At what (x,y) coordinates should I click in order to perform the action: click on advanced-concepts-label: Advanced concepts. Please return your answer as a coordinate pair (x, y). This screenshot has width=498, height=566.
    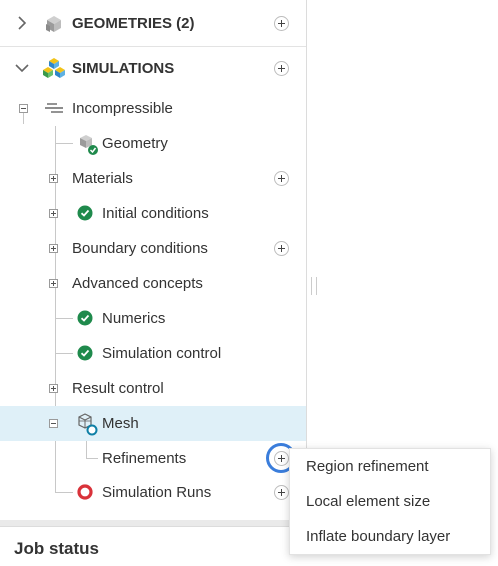
    Looking at the image, I should click on (137, 283).